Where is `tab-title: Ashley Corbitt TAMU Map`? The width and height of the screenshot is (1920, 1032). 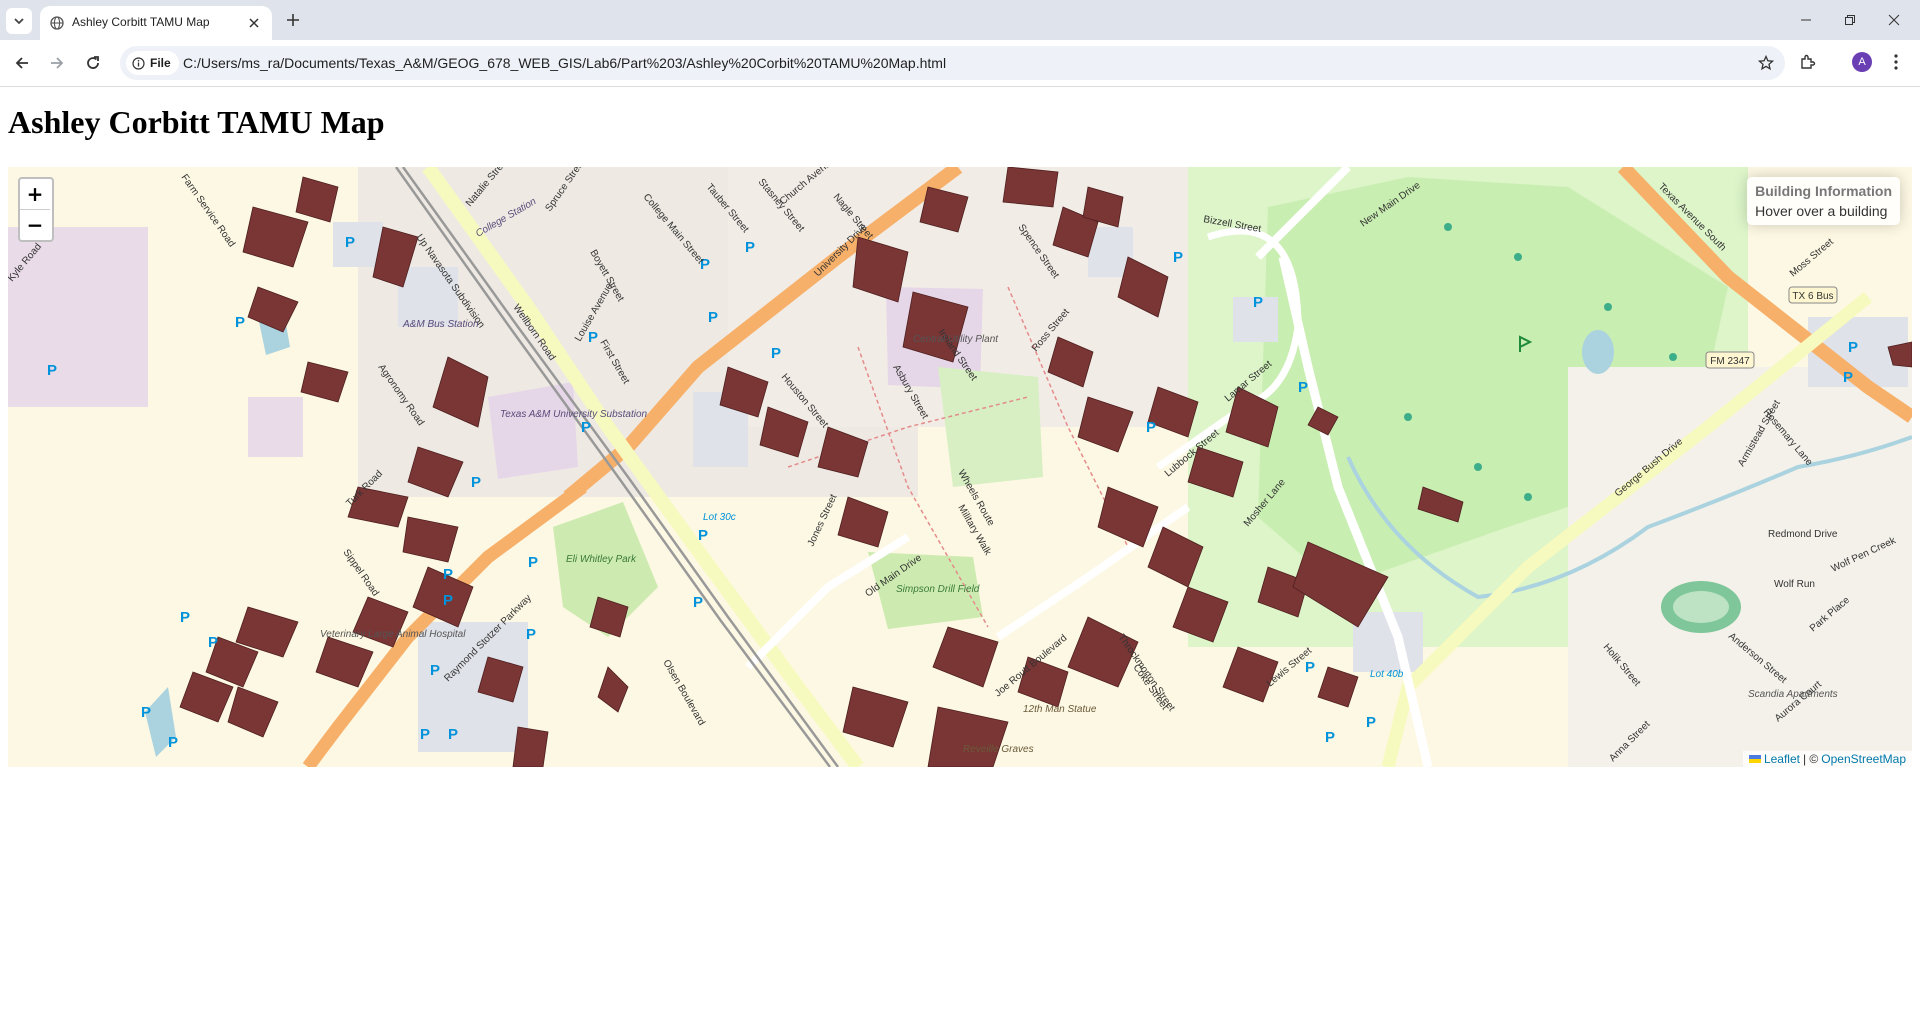 tab-title: Ashley Corbitt TAMU Map is located at coordinates (141, 22).